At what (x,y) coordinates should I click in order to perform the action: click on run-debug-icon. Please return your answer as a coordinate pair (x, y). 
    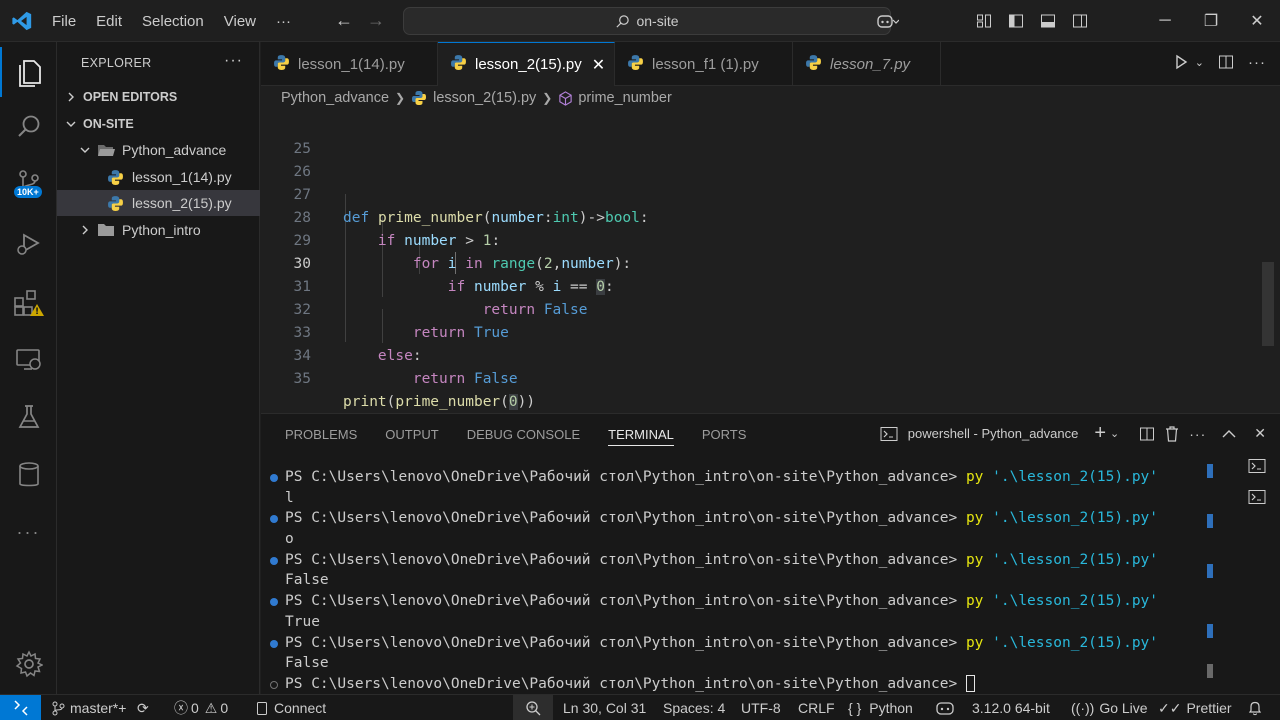
    Looking at the image, I should click on (28, 243).